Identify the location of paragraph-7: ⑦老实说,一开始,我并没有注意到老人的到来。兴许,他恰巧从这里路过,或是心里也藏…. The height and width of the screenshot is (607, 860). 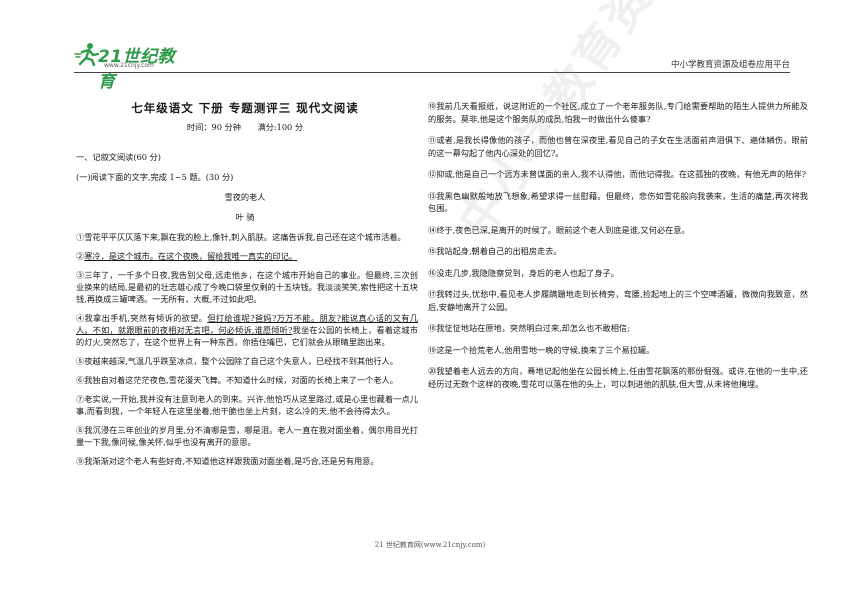
(247, 405).